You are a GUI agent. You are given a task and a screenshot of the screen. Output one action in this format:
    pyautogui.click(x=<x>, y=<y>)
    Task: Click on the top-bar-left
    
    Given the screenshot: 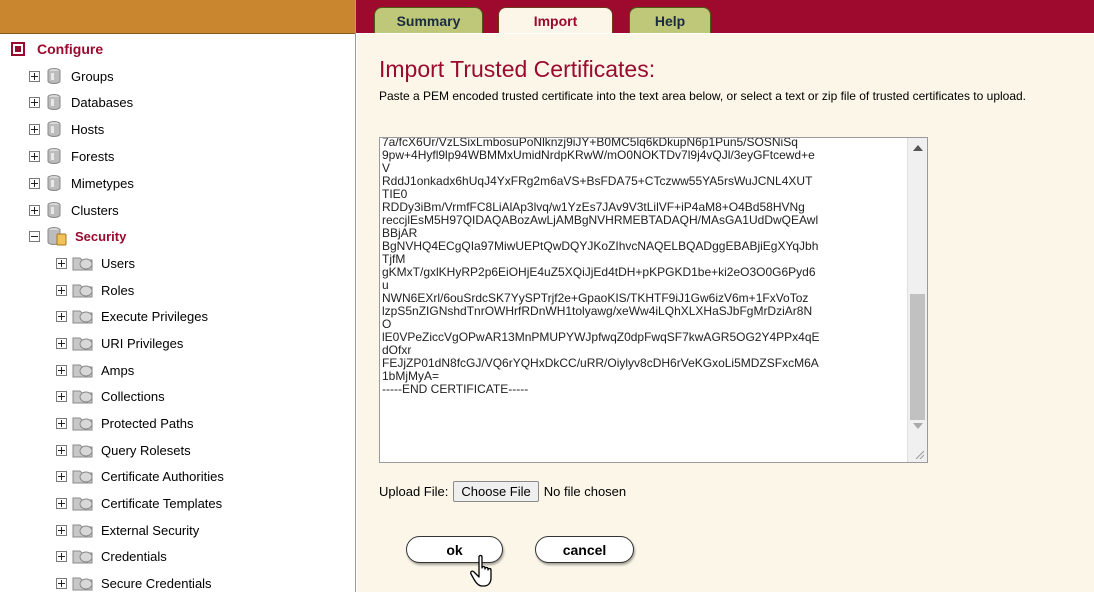 What is the action you would take?
    pyautogui.click(x=178, y=17)
    